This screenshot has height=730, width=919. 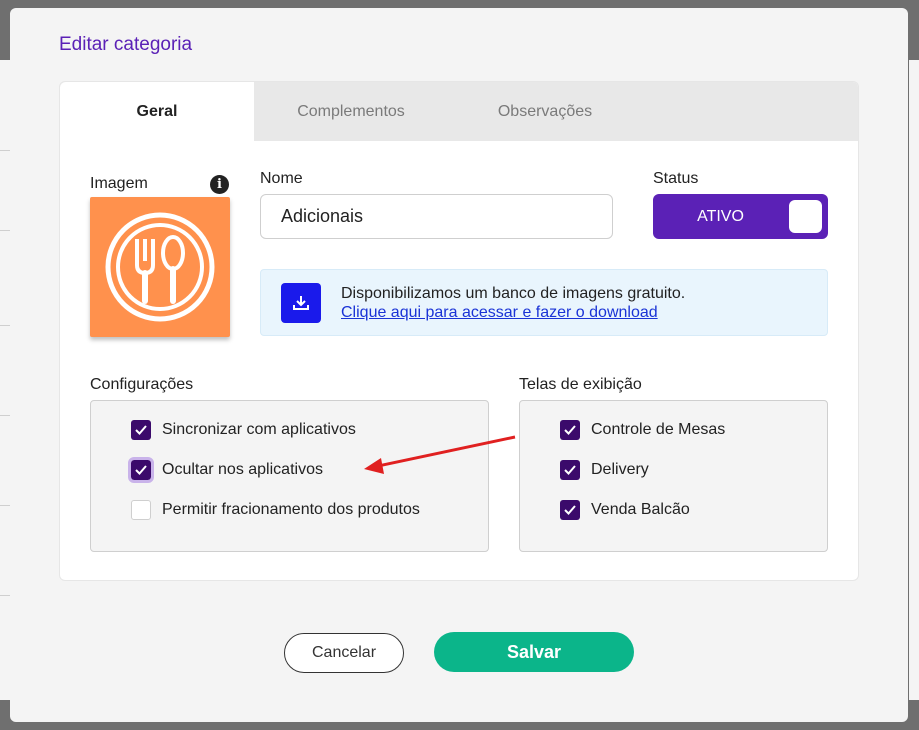 What do you see at coordinates (720, 216) in the screenshot?
I see `status-value: ATIVO` at bounding box center [720, 216].